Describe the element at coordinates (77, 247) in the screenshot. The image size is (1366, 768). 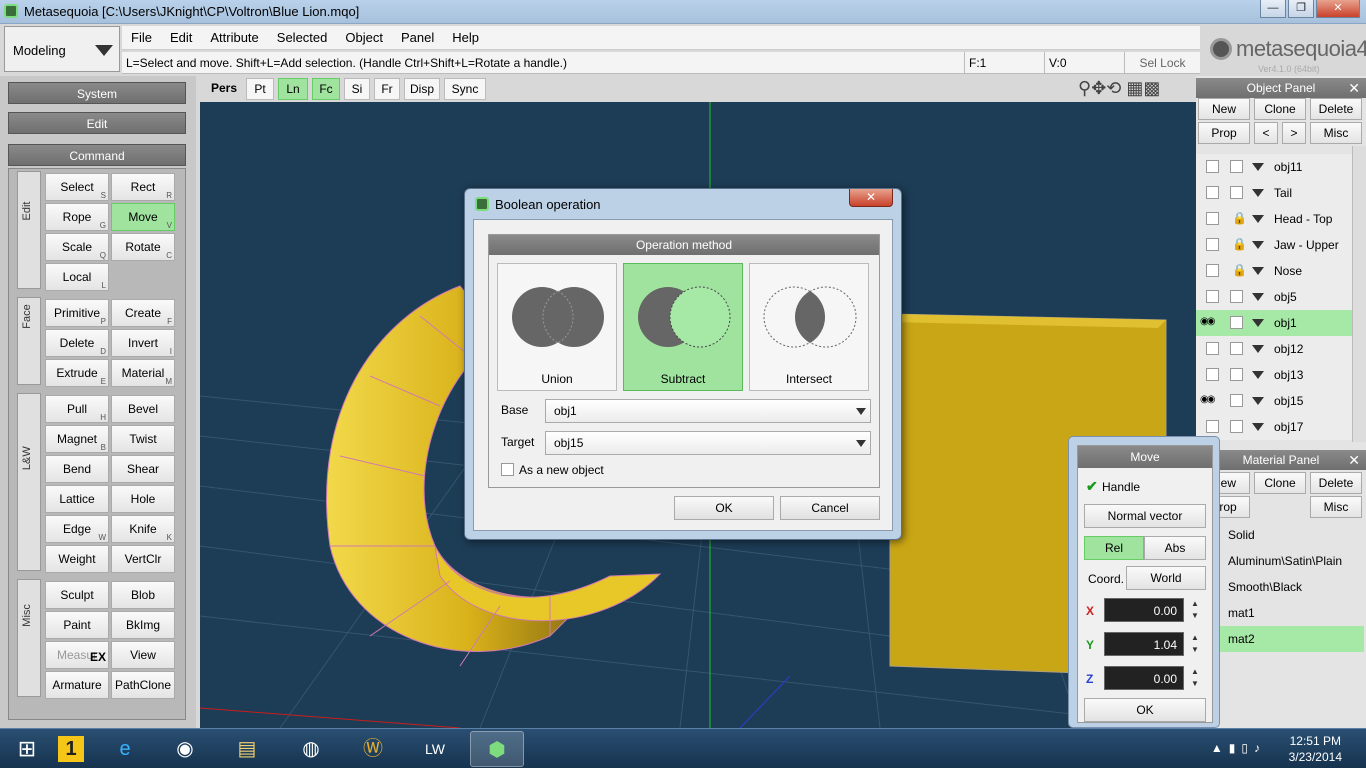
I see `cmd-scale-button: Scale Q` at that location.